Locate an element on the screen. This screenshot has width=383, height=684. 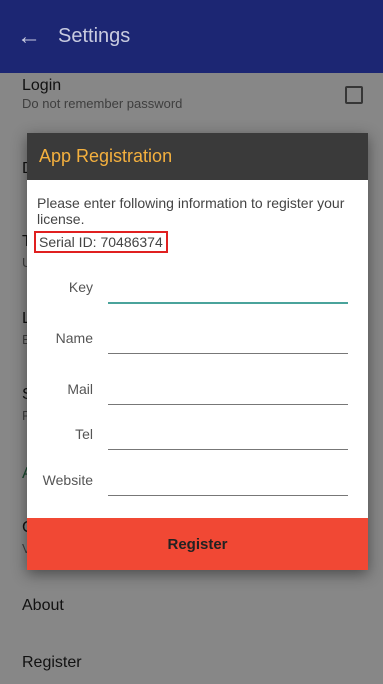
website-input is located at coordinates (228, 495).